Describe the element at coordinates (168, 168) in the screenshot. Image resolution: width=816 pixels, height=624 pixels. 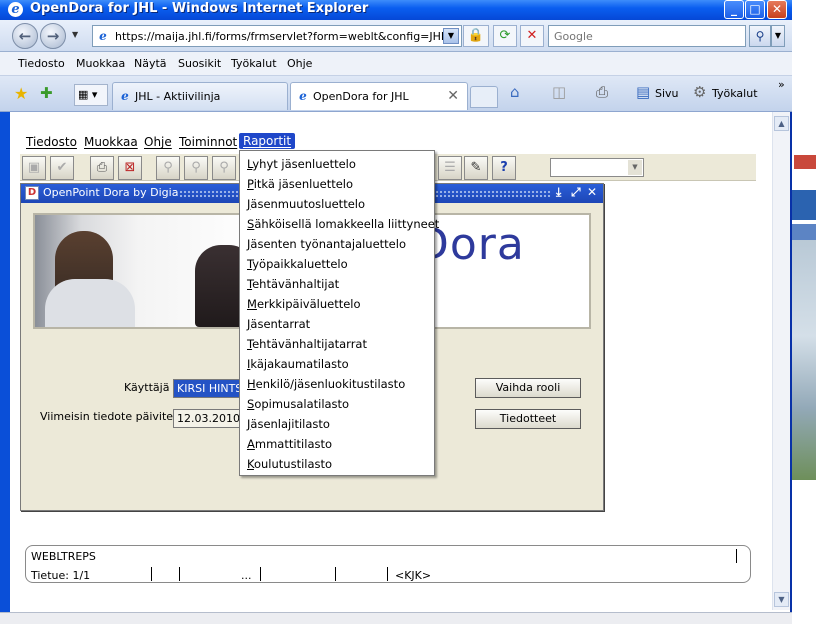
I see `enter-query-icon: ⚲` at that location.